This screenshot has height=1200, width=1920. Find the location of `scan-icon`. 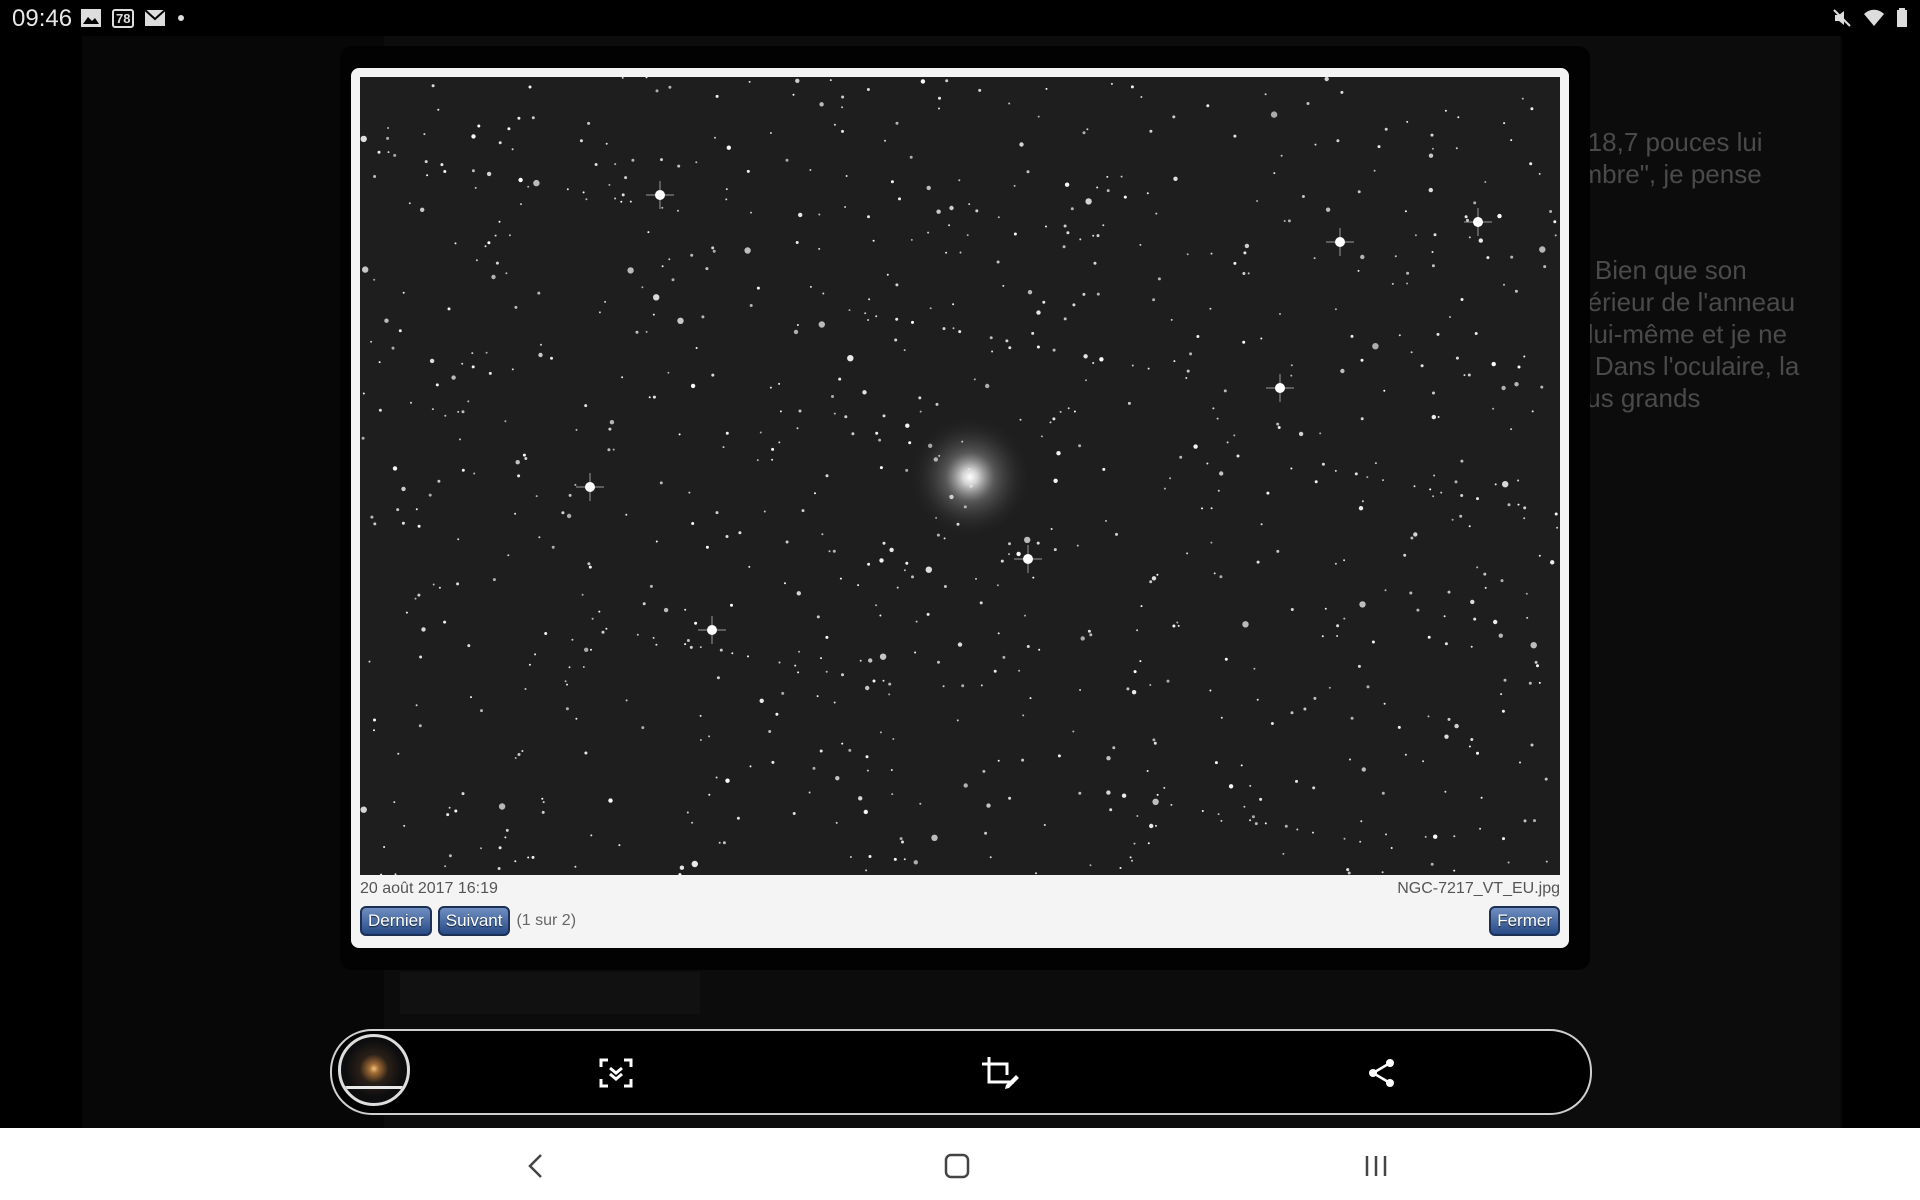

scan-icon is located at coordinates (616, 1073).